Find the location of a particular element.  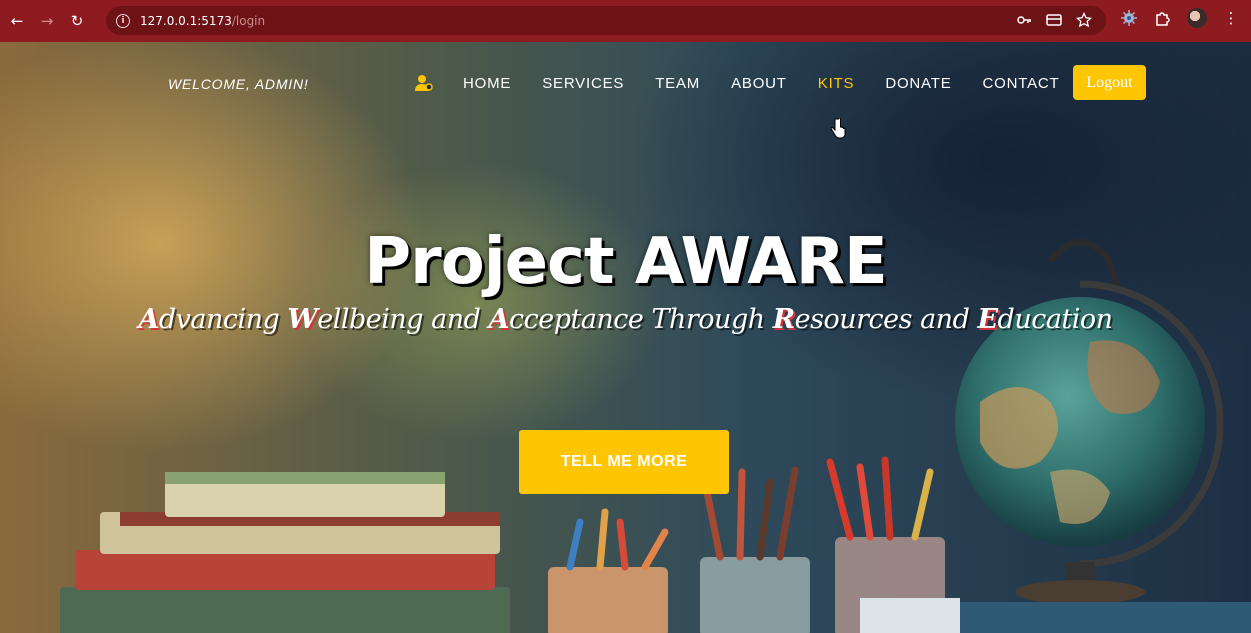

address-bar: i 127.0.0.1:5173/login is located at coordinates (606, 20).